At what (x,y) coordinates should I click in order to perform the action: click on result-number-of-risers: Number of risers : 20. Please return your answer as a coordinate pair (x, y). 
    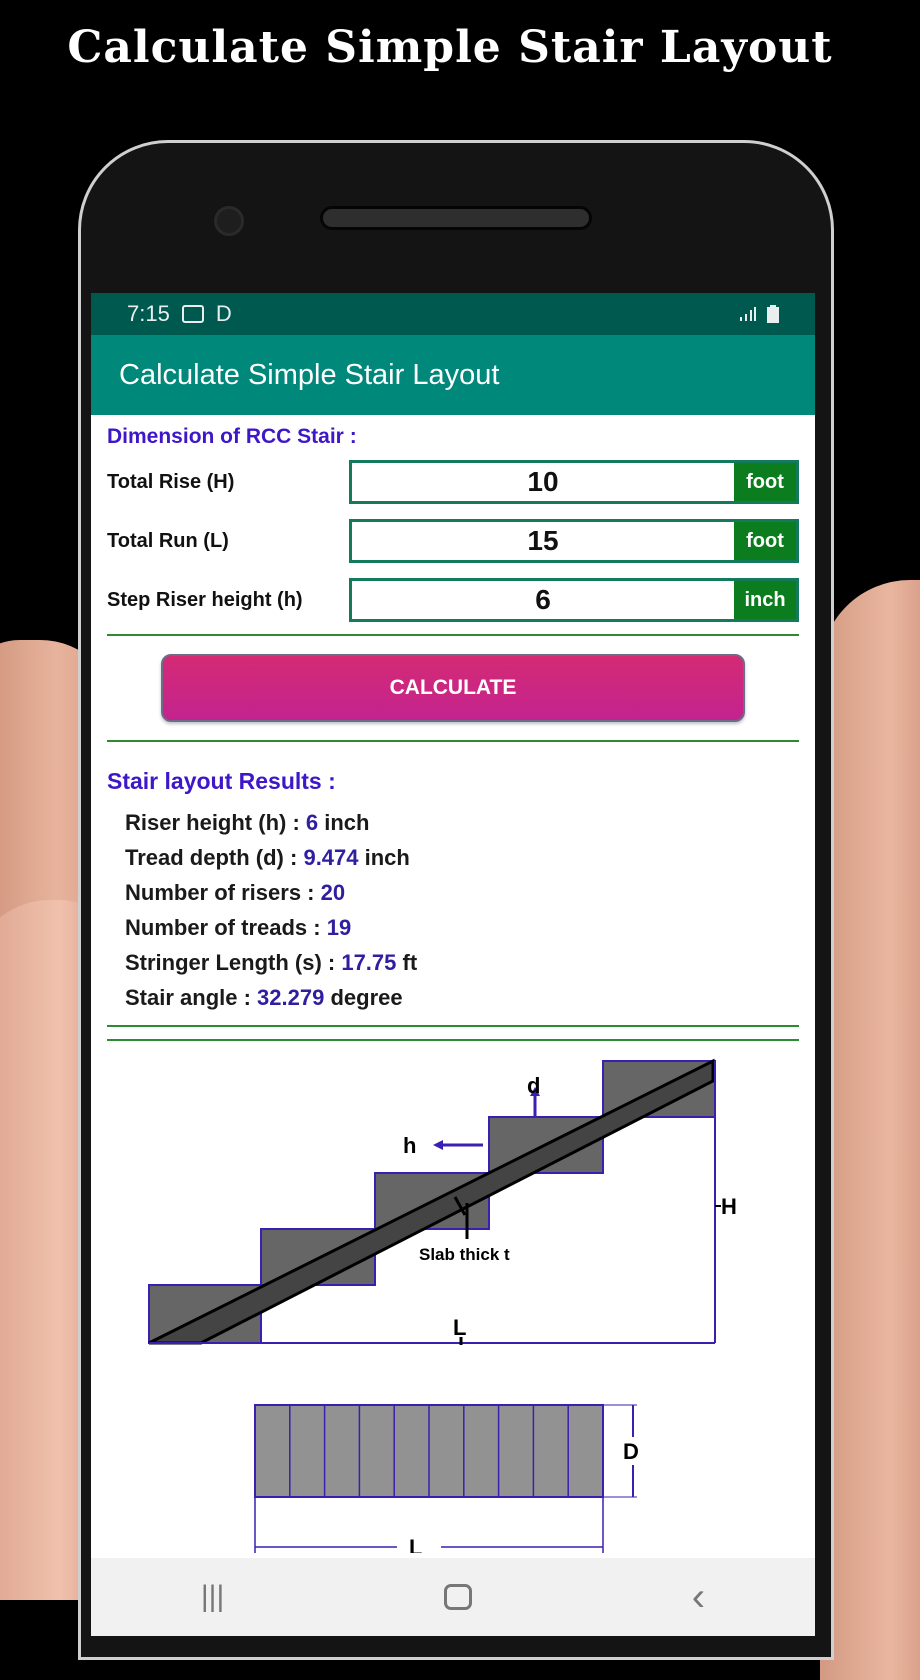
    Looking at the image, I should click on (453, 892).